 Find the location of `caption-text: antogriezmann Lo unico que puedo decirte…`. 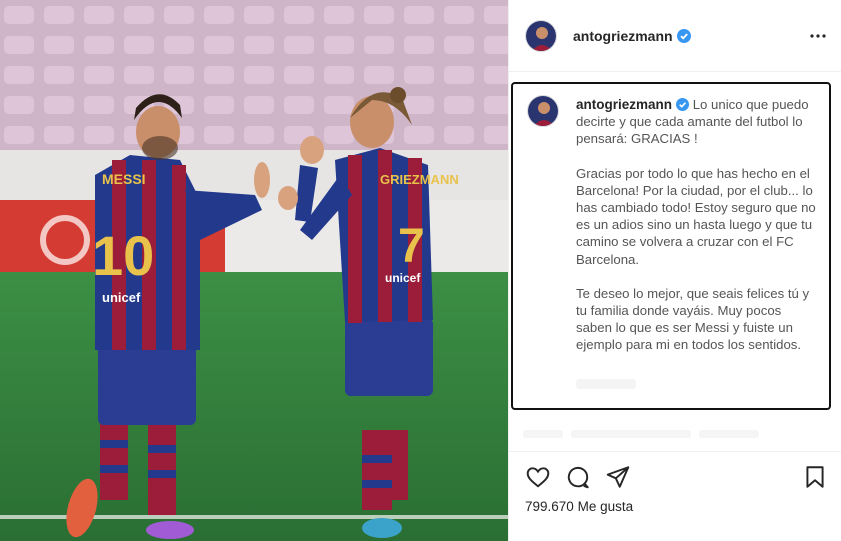

caption-text: antogriezmann Lo unico que puedo decirte… is located at coordinates (696, 233).